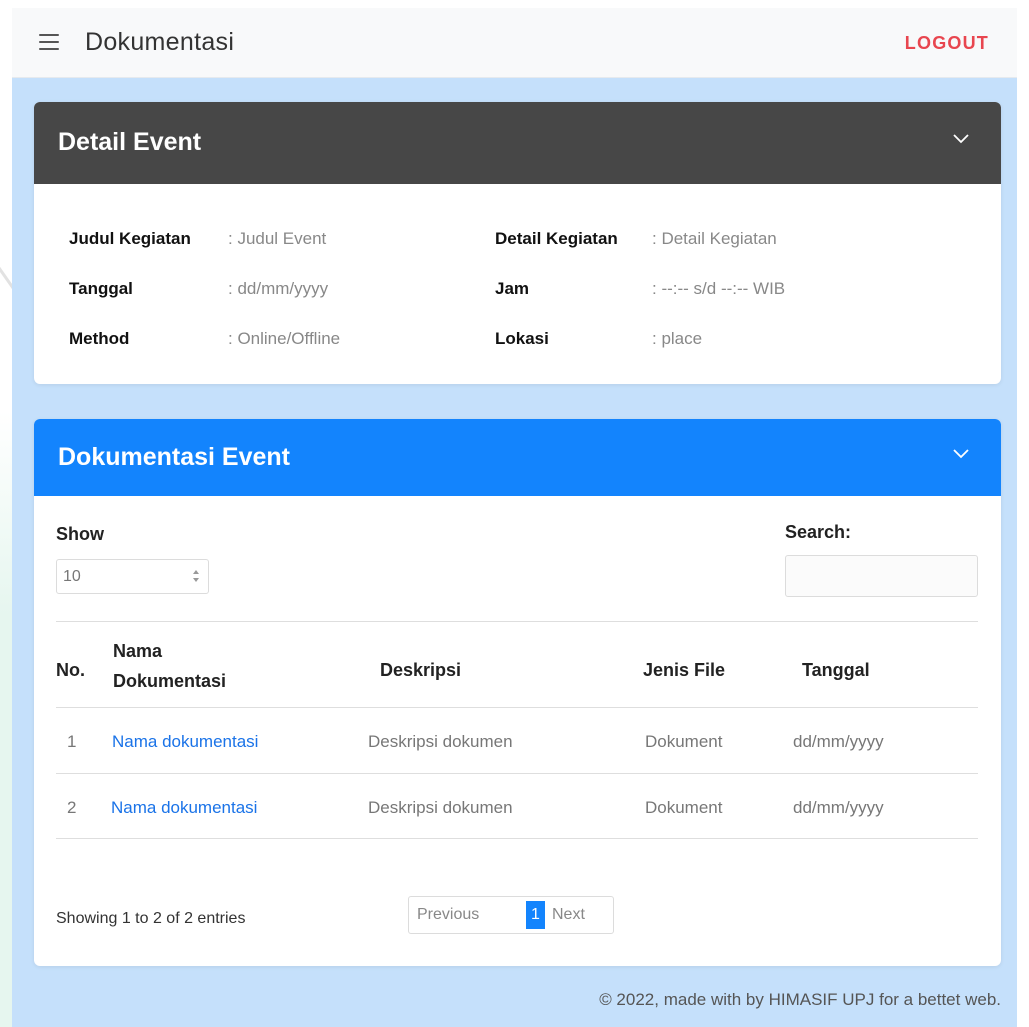 Image resolution: width=1029 pixels, height=1027 pixels. Describe the element at coordinates (818, 532) in the screenshot. I see `search-label: Search:` at that location.